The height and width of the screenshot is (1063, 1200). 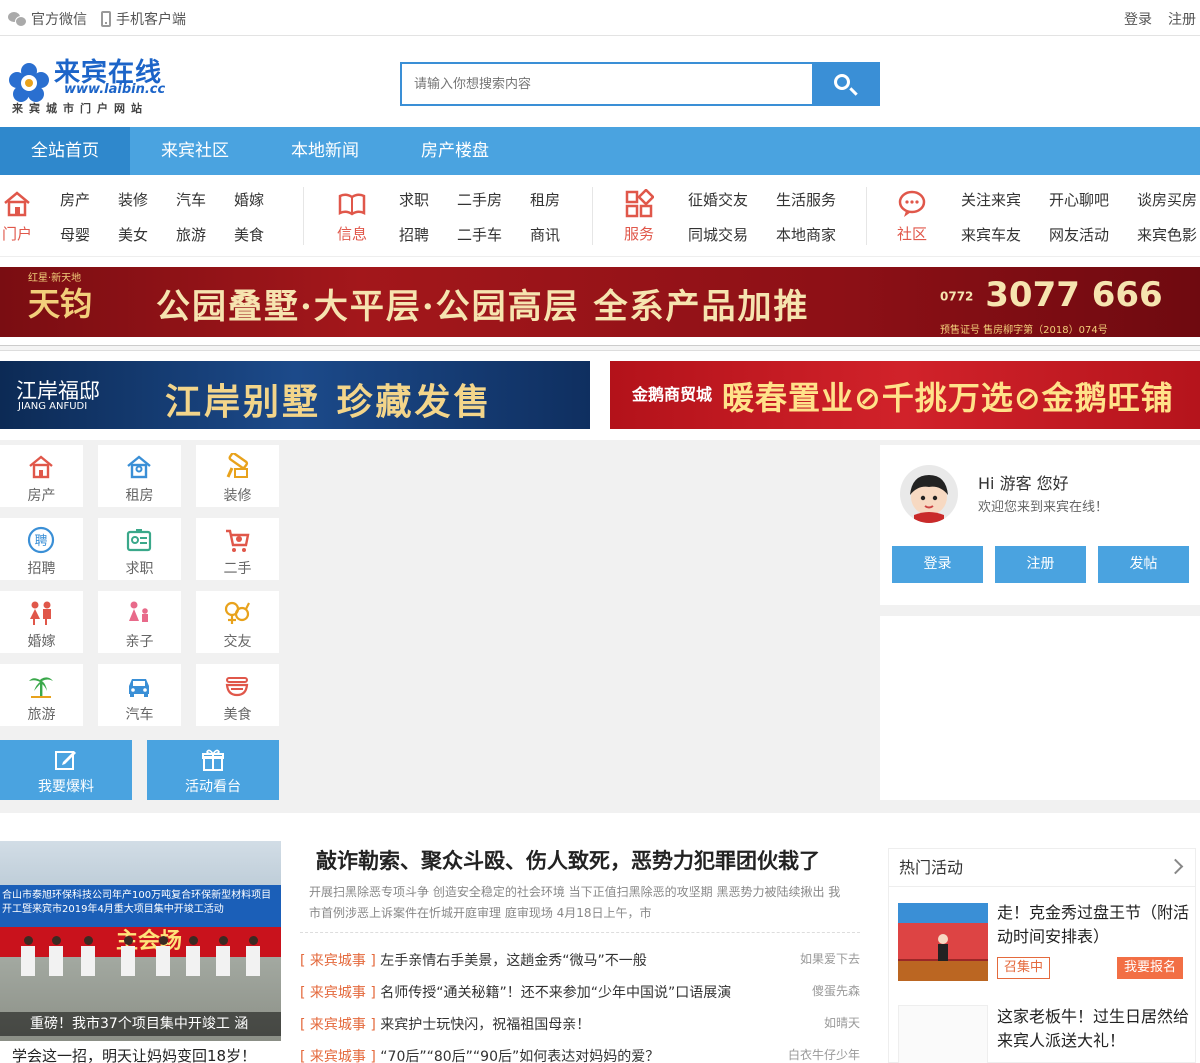 I want to click on subnav-link: 同城交易, so click(x=732, y=234).